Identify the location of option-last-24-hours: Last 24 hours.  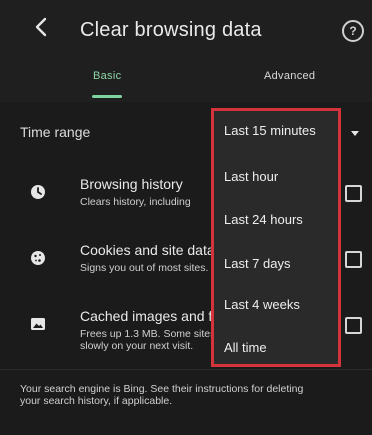
(263, 219).